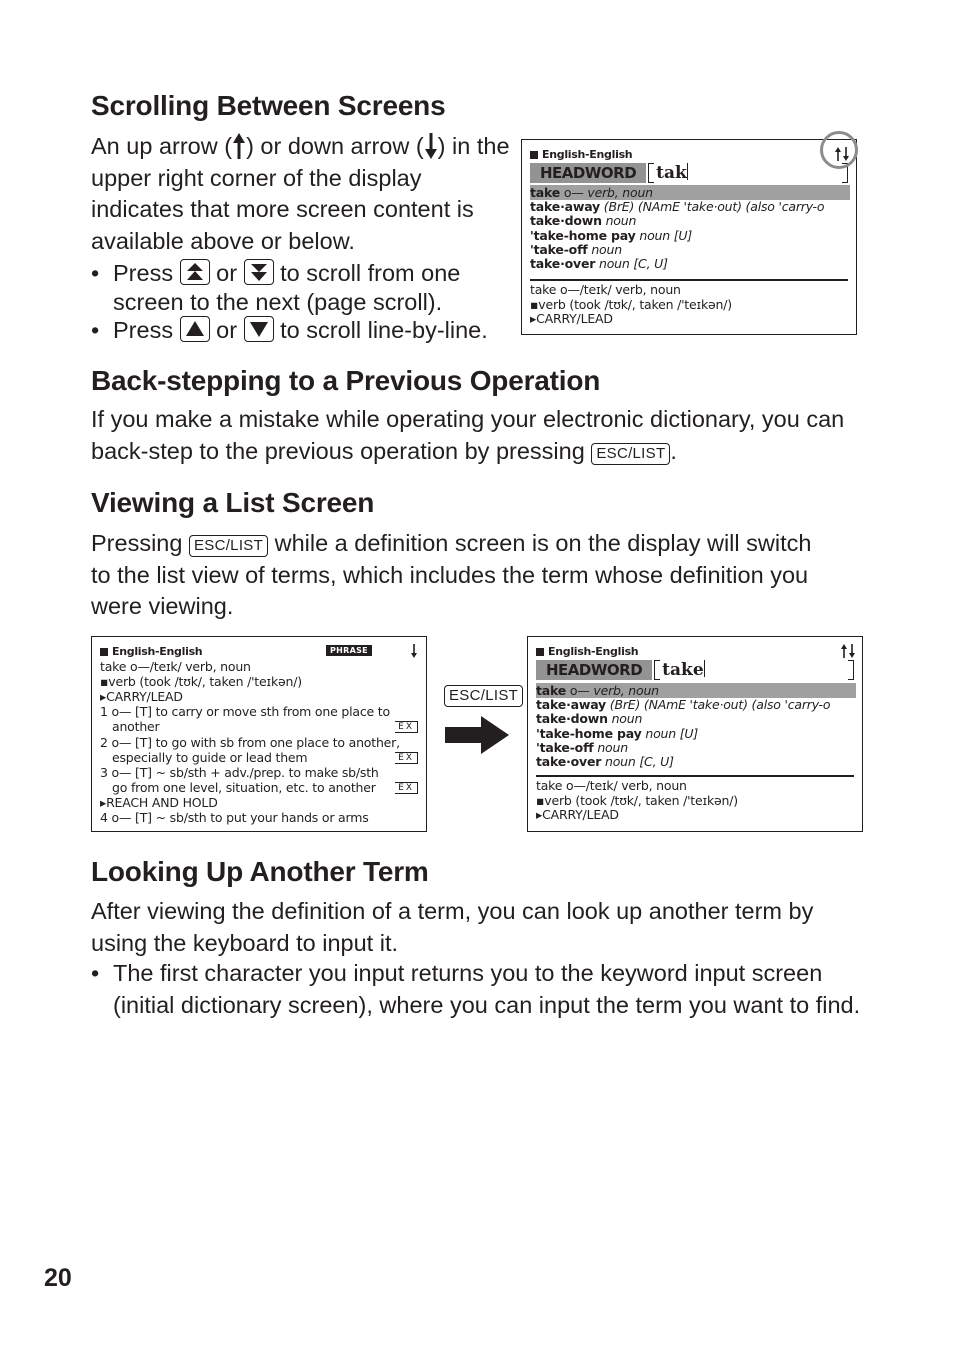  Describe the element at coordinates (671, 173) in the screenshot. I see `input-value: tak` at that location.